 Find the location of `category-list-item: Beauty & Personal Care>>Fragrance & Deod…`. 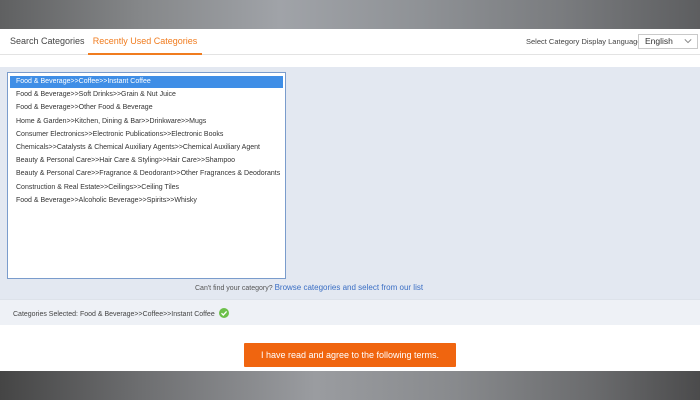

category-list-item: Beauty & Personal Care>>Fragrance & Deod… is located at coordinates (146, 174).